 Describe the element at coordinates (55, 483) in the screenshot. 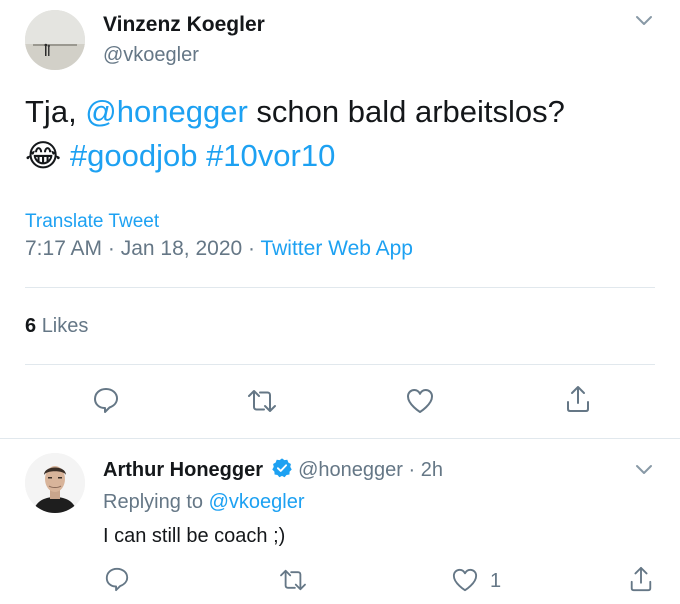

I see `reply-author-avatar` at that location.